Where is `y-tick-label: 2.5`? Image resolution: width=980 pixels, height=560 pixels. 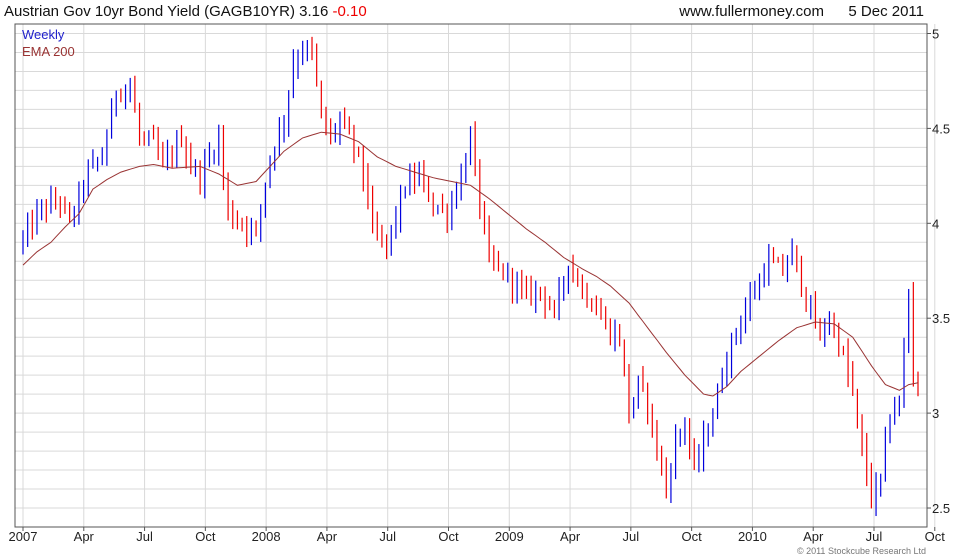
y-tick-label: 2.5 is located at coordinates (941, 508).